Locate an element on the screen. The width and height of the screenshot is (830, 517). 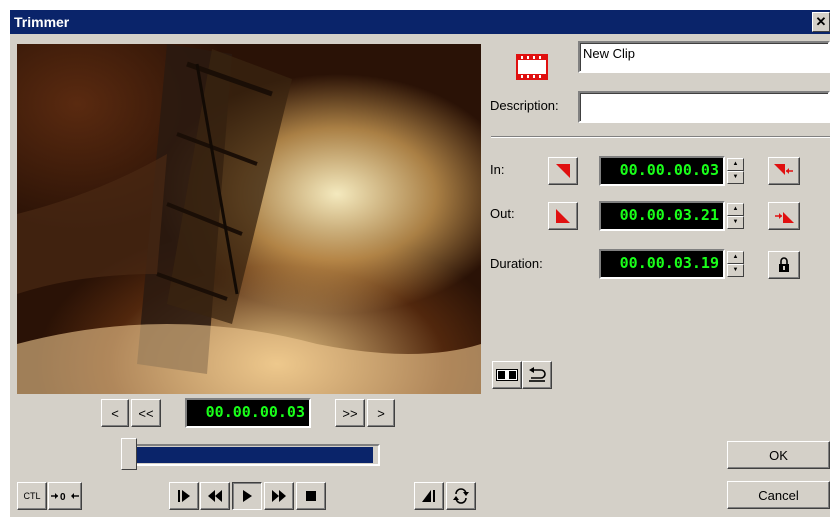
prev-frame-icon: < is located at coordinates (115, 413).